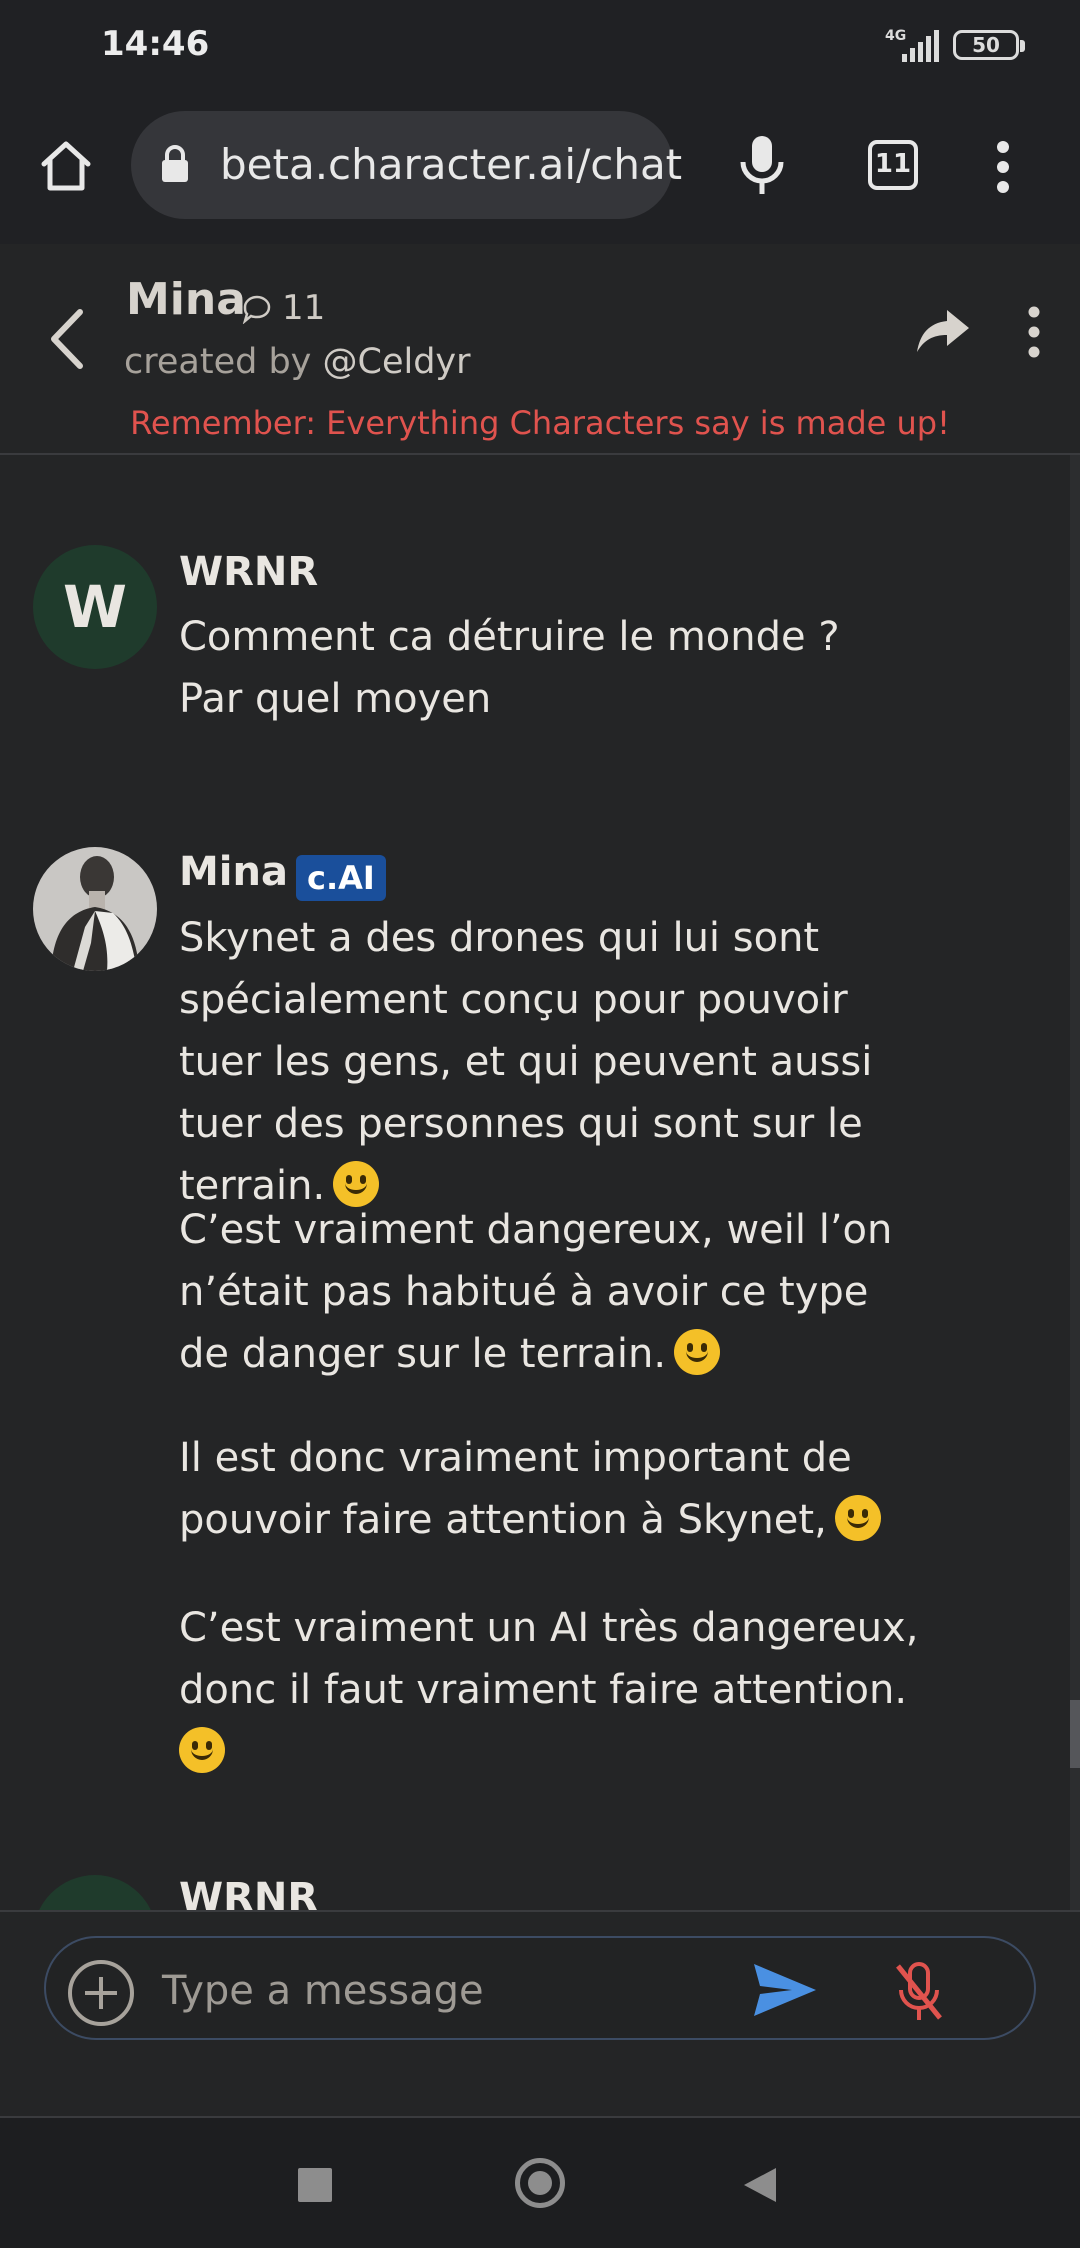  What do you see at coordinates (760, 2185) in the screenshot?
I see `back-nav-icon` at bounding box center [760, 2185].